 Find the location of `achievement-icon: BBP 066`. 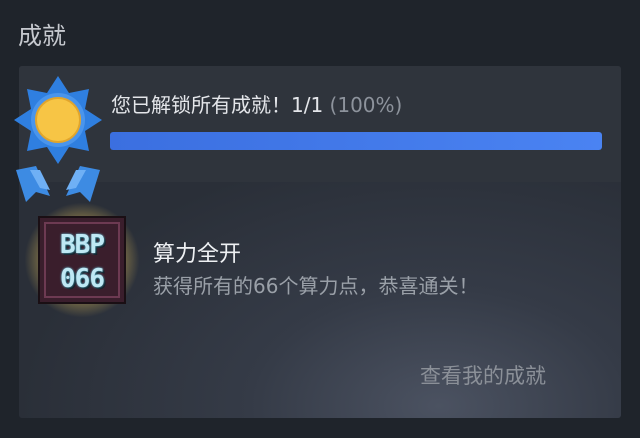

achievement-icon: BBP 066 is located at coordinates (82, 260).